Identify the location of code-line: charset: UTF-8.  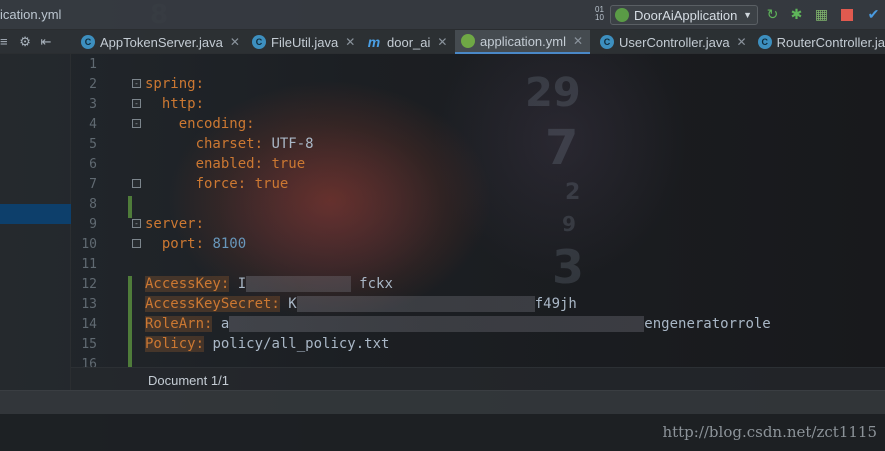
(229, 144).